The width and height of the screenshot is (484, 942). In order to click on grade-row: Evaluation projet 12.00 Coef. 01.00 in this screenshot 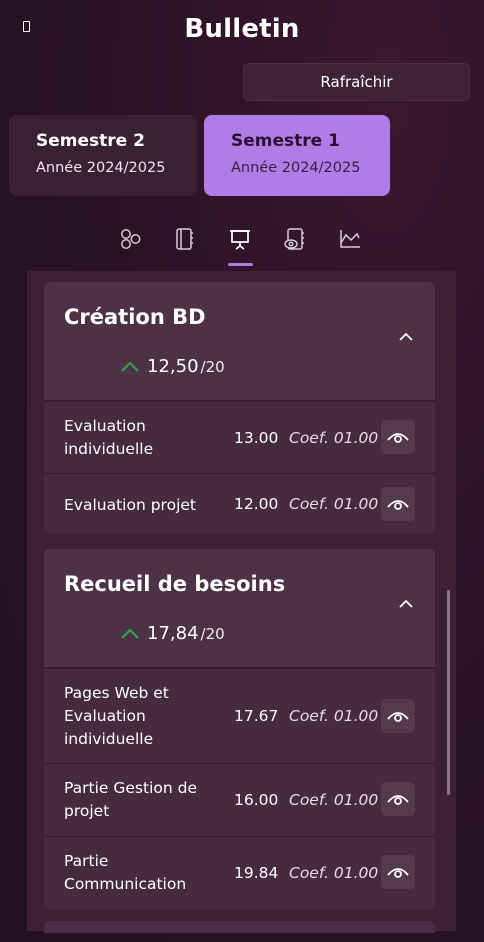, I will do `click(239, 503)`.